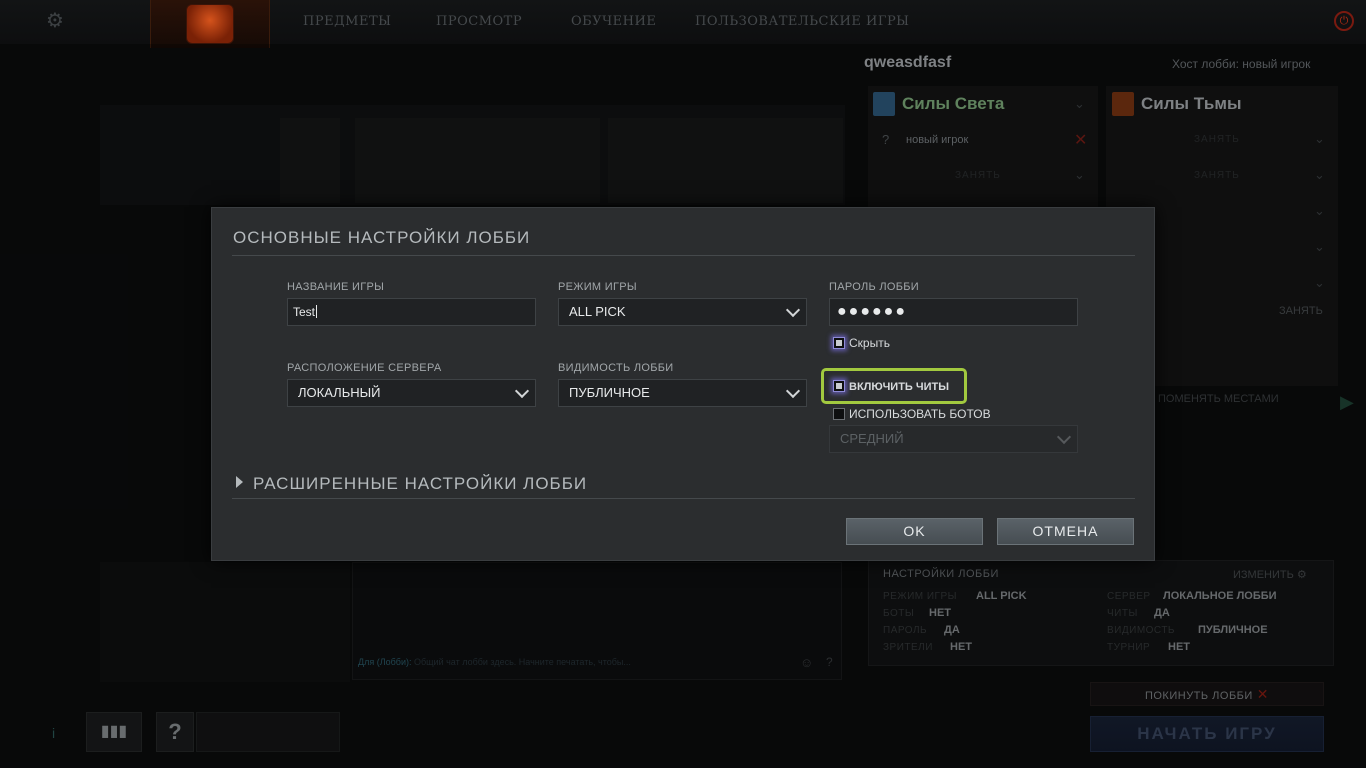 This screenshot has height=768, width=1366. What do you see at coordinates (953, 312) in the screenshot?
I see `lobby-password-input: ●●●●●●` at bounding box center [953, 312].